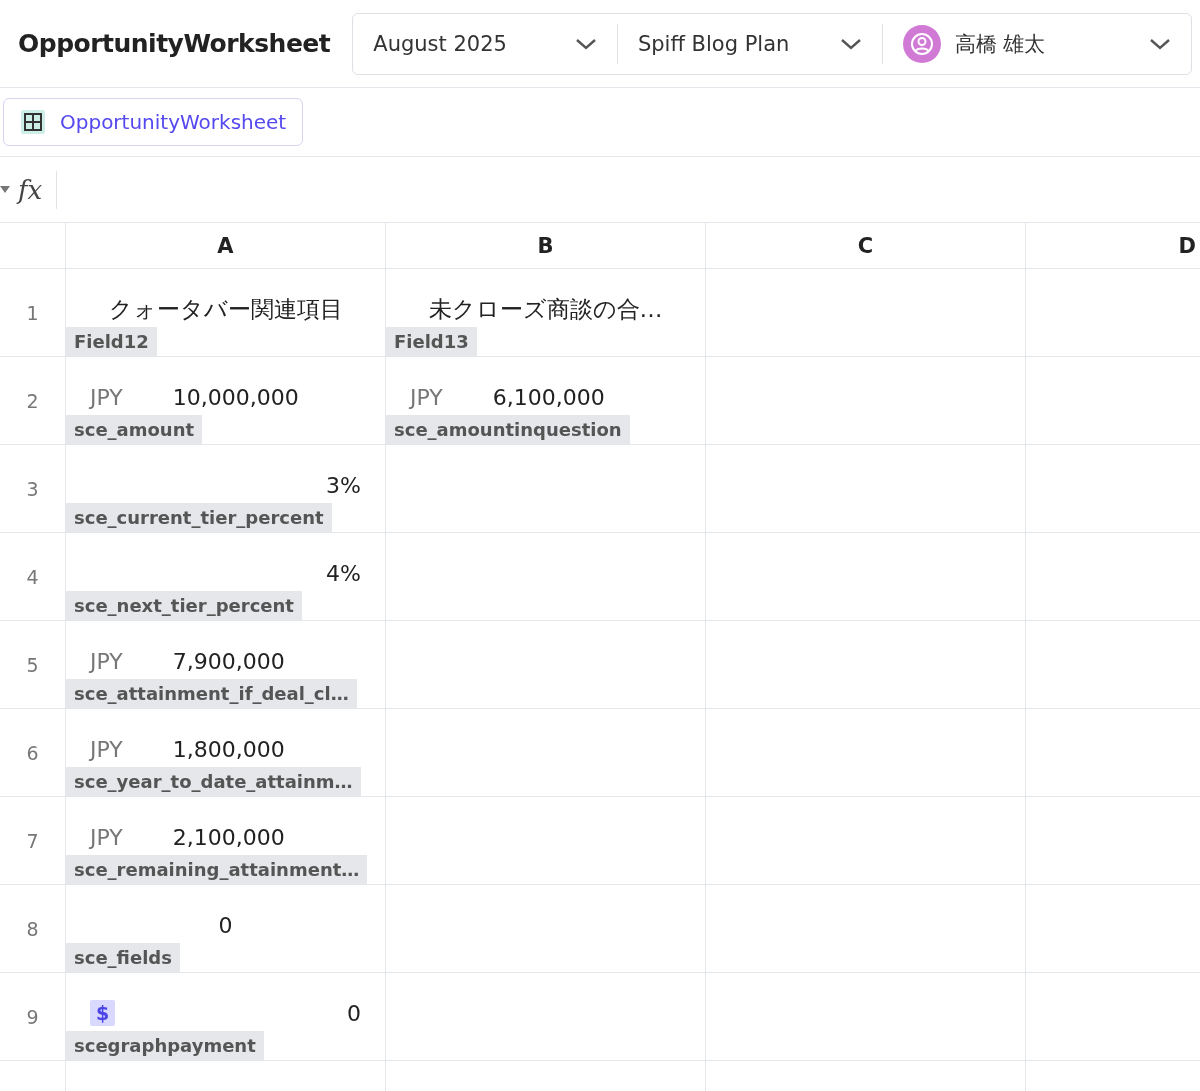 This screenshot has height=1091, width=1200. Describe the element at coordinates (32, 752) in the screenshot. I see `row-number: 6` at that location.